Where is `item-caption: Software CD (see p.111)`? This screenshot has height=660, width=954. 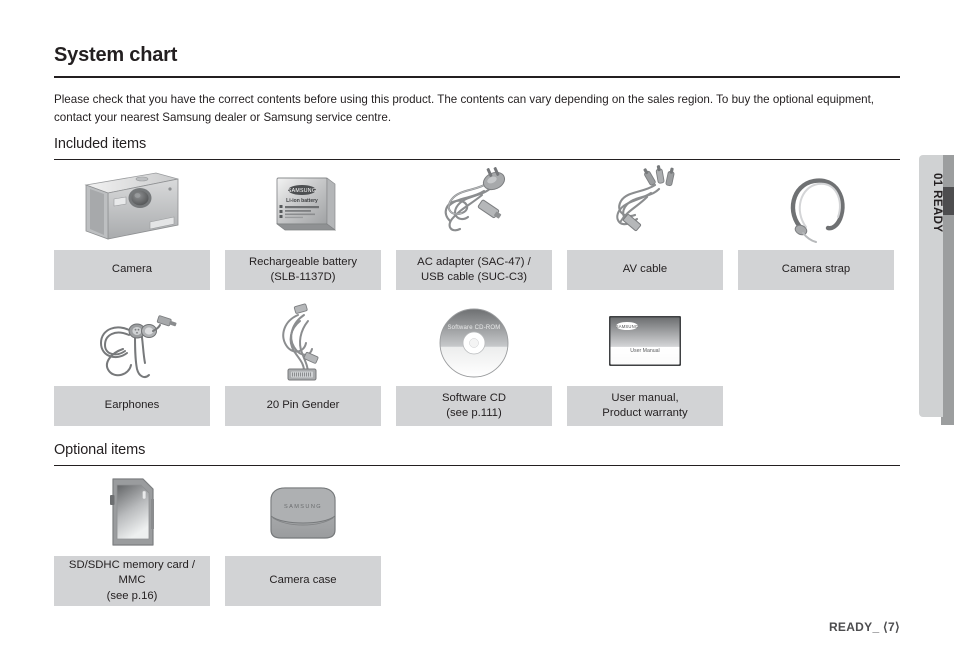 item-caption: Software CD (see p.111) is located at coordinates (474, 406).